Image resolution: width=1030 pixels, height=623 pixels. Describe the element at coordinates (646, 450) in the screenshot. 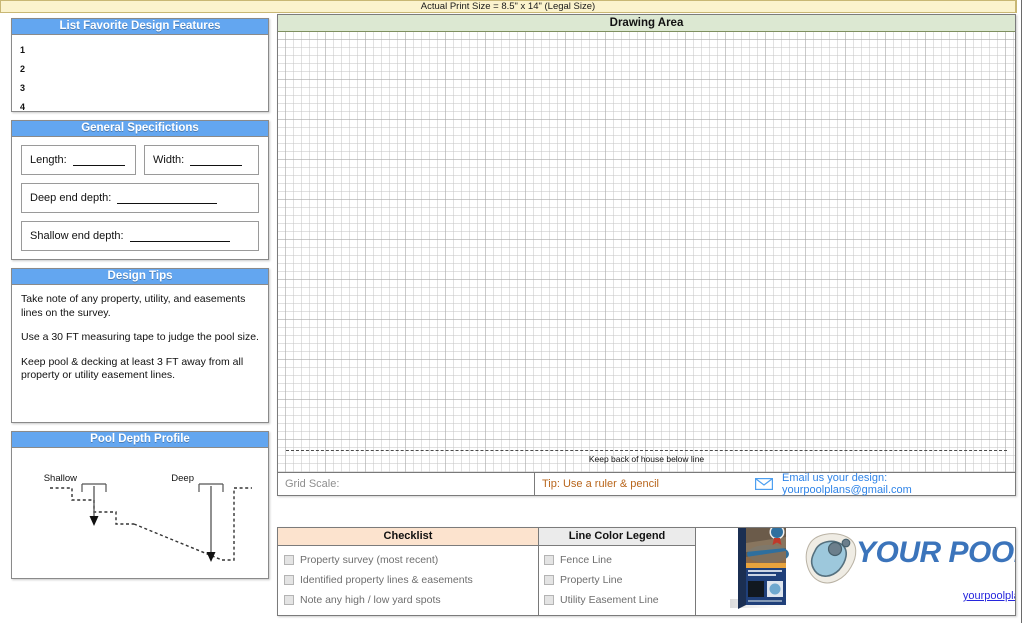

I see `house-setback-line` at that location.